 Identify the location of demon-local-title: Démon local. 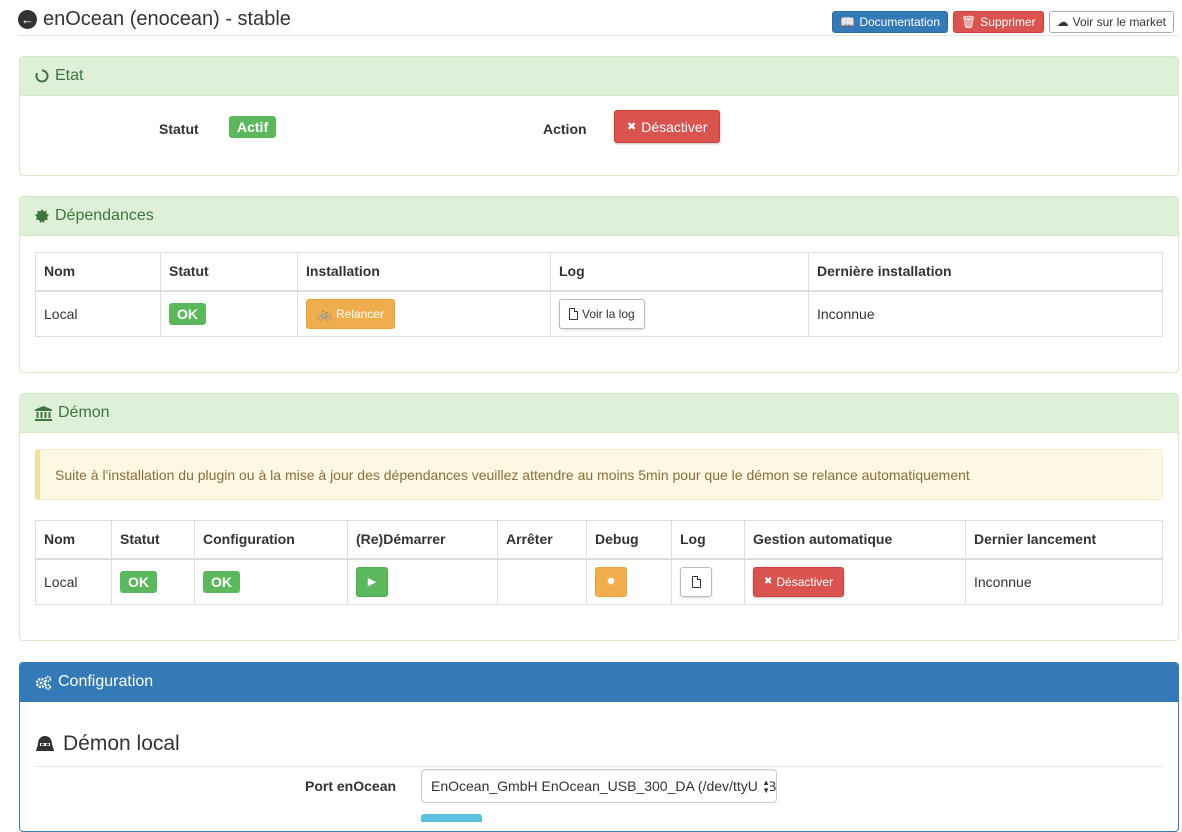
(599, 744).